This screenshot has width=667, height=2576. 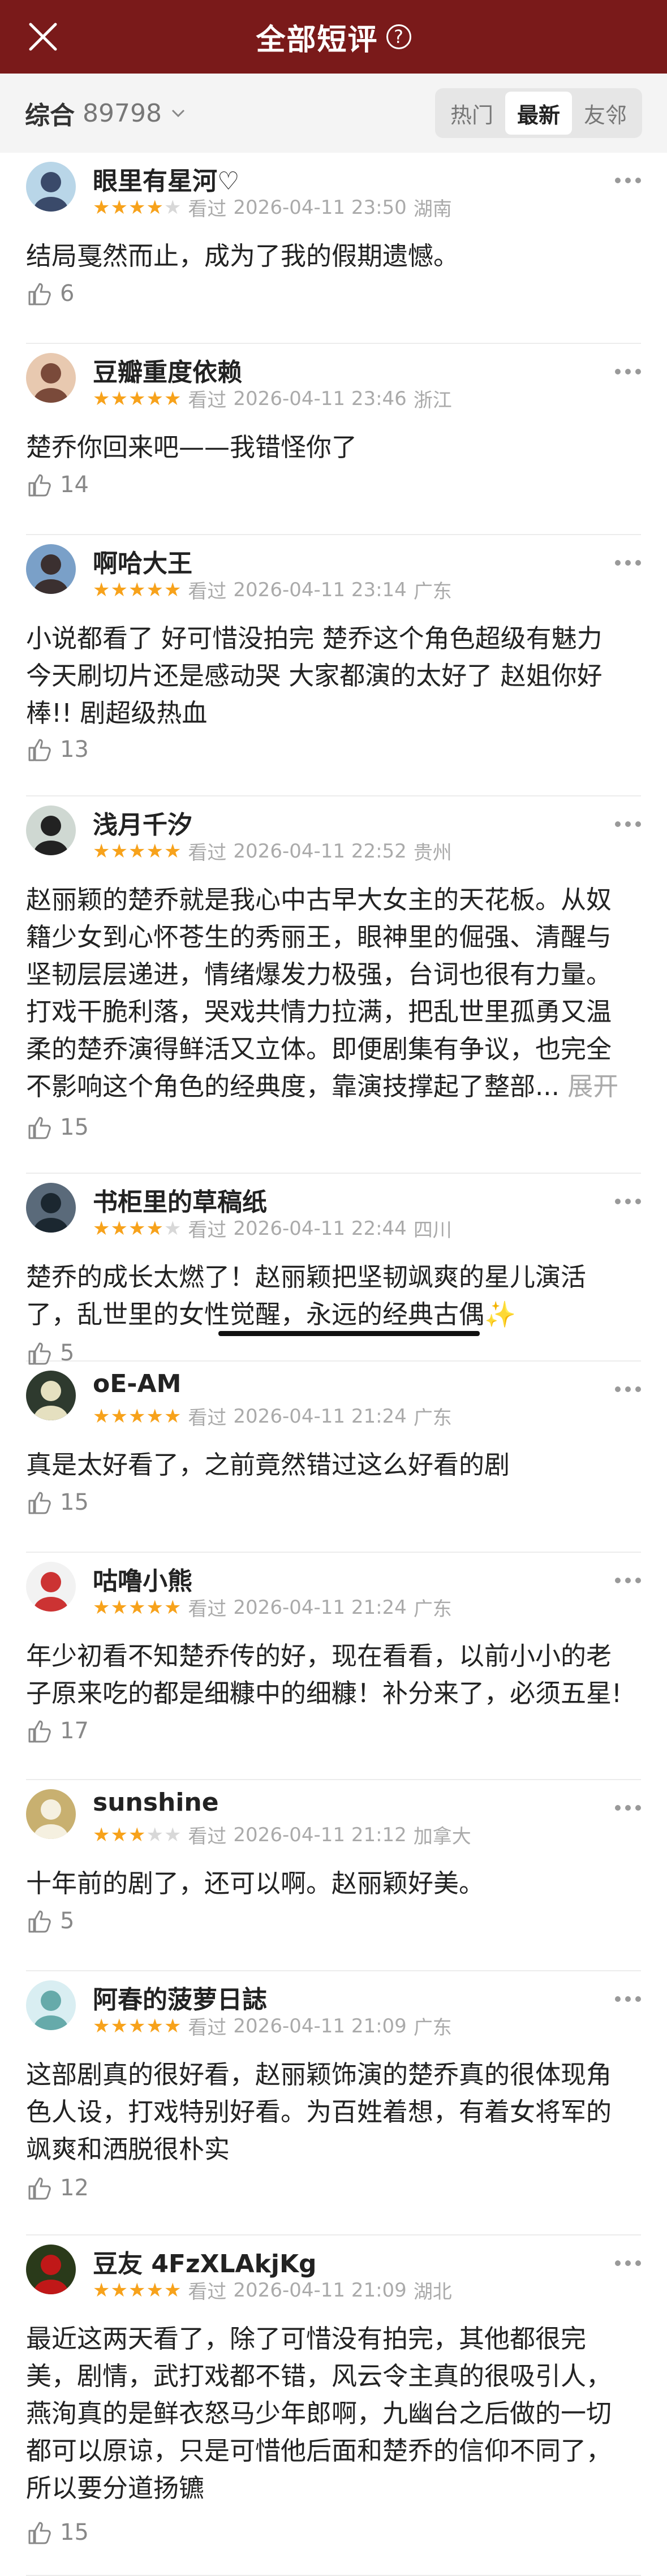 What do you see at coordinates (324, 1693) in the screenshot?
I see `review-line: 子原来吃的都是细糠中的细糠！补分来了，必须五星!` at bounding box center [324, 1693].